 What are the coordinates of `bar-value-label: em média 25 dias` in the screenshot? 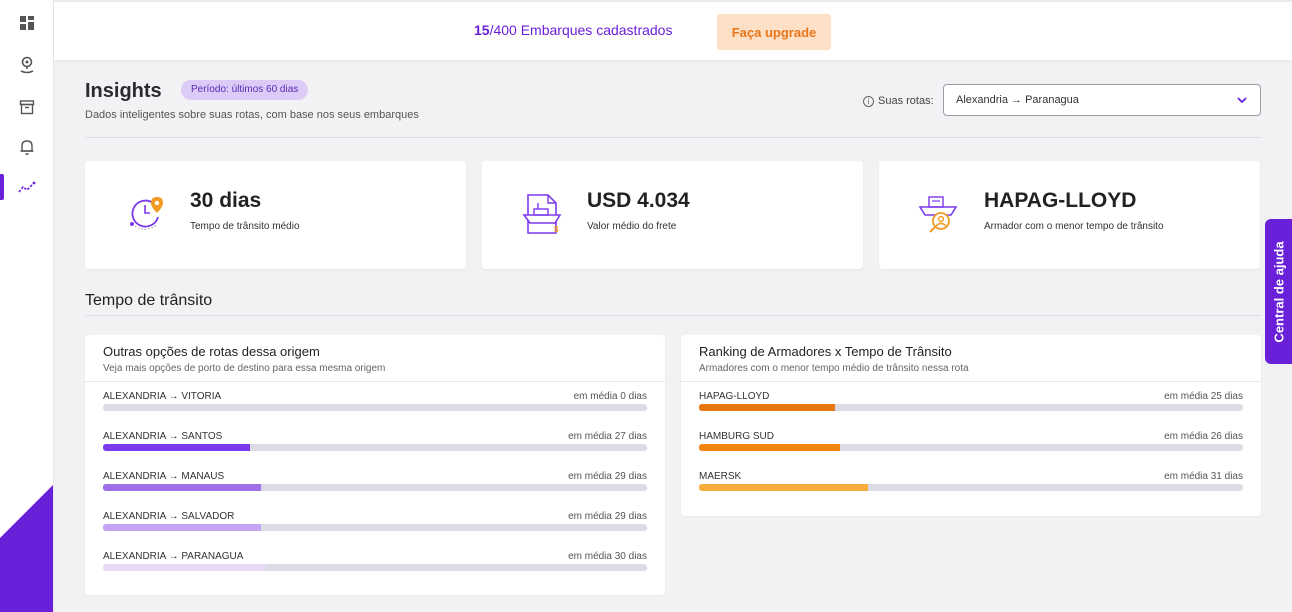 It's located at (1203, 396).